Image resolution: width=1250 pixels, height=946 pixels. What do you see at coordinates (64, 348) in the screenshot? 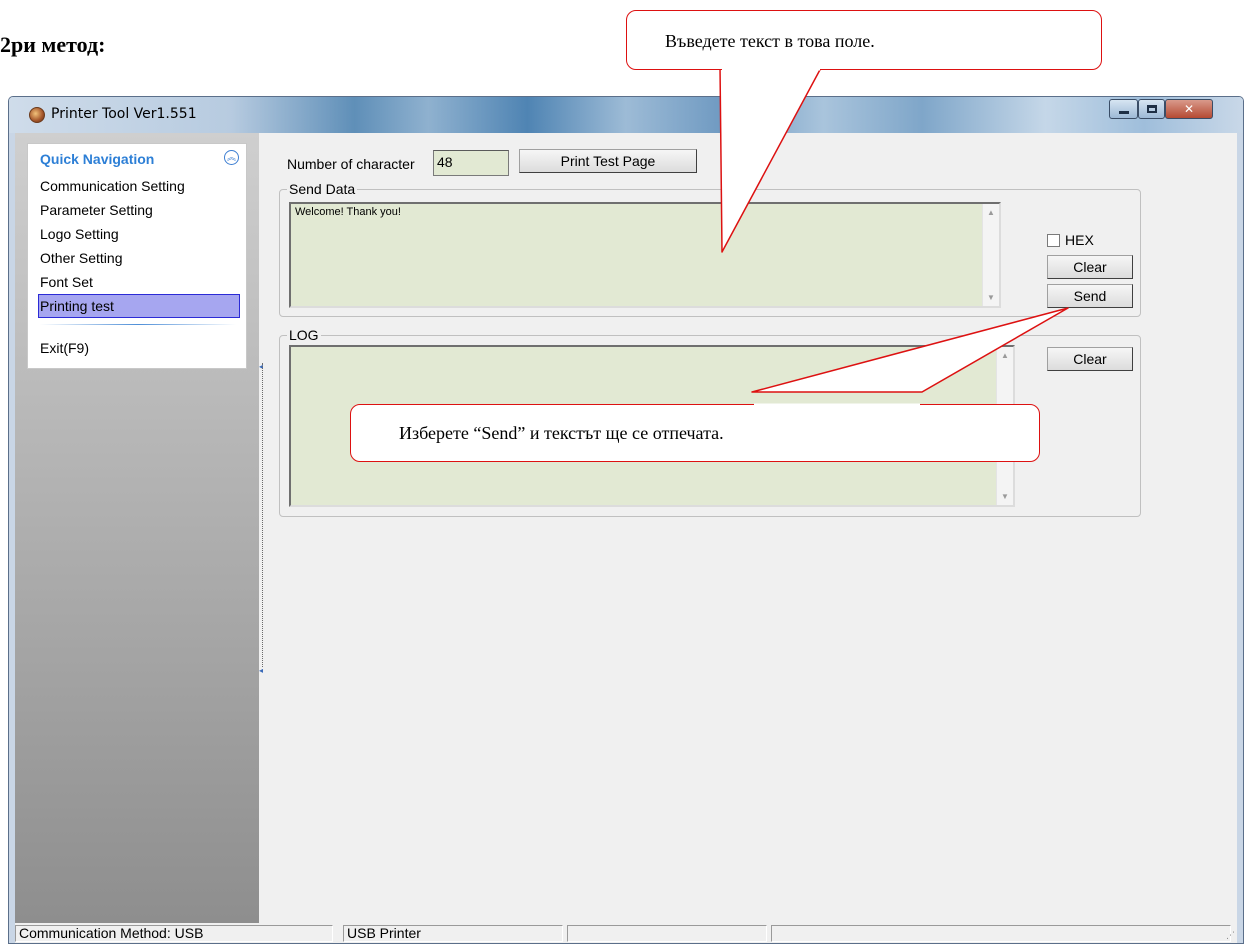
I see `nav-item-exit: Exit(F9)` at bounding box center [64, 348].